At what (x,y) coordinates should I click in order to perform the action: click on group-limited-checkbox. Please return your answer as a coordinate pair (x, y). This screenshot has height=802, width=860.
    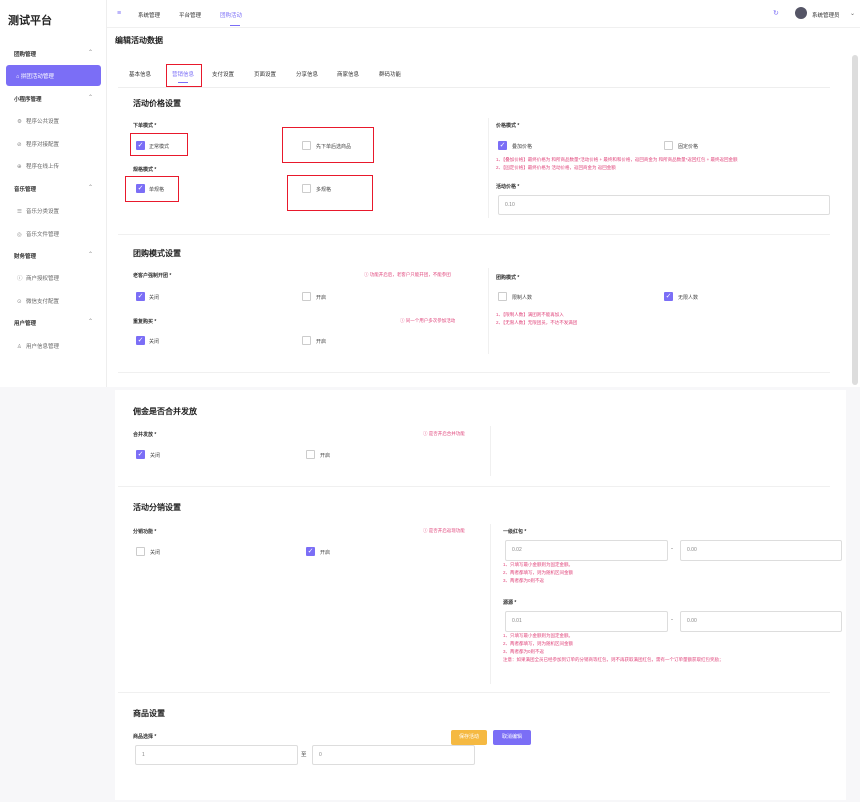
    Looking at the image, I should click on (502, 296).